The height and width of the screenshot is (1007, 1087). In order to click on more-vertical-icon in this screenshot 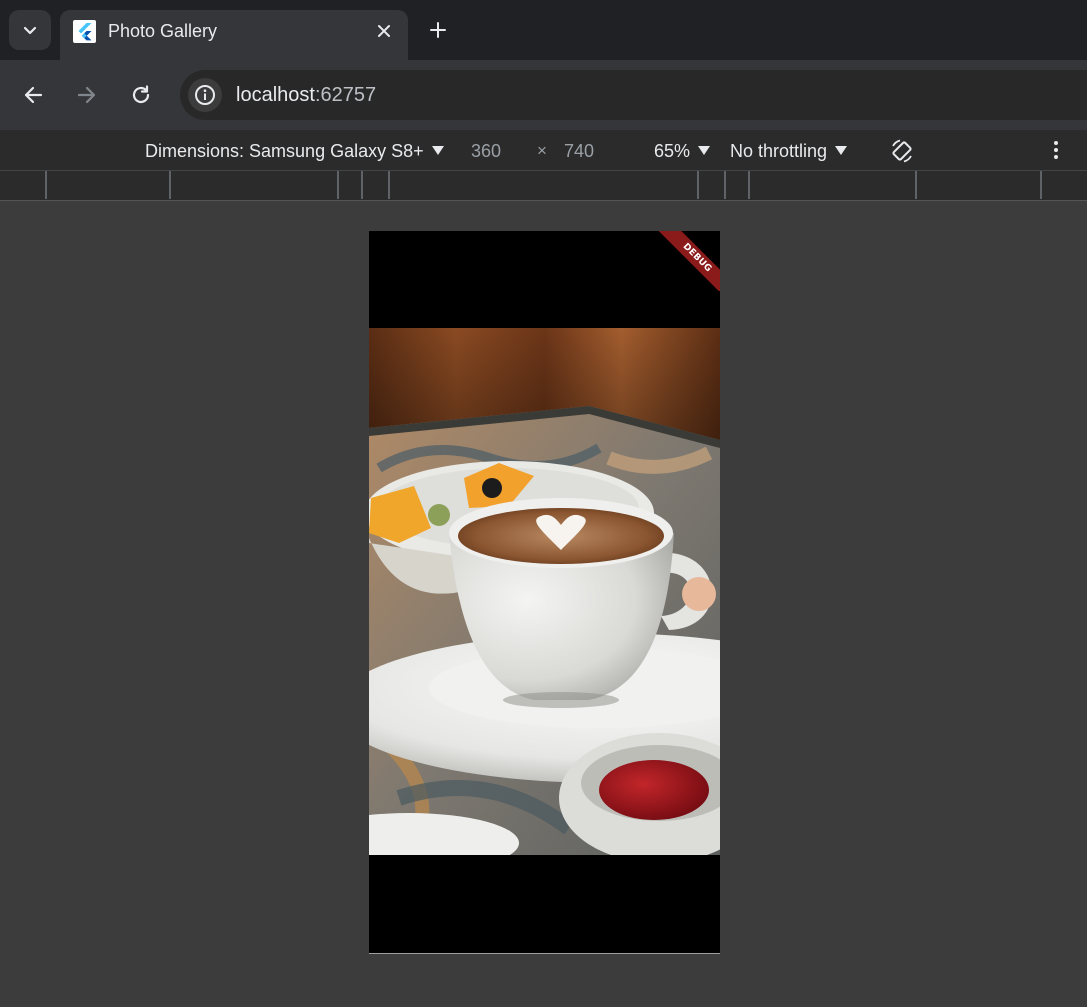, I will do `click(1056, 150)`.